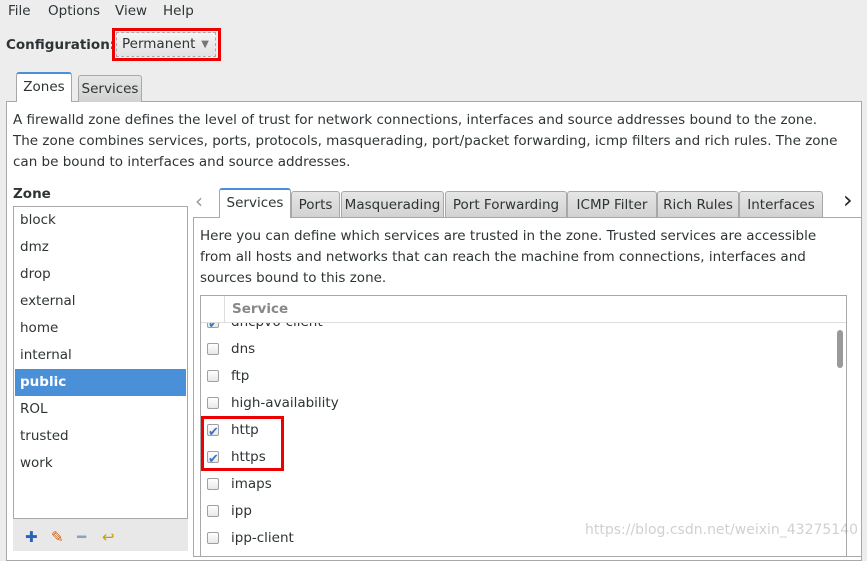 The height and width of the screenshot is (561, 867). I want to click on service-row: imaps, so click(517, 484).